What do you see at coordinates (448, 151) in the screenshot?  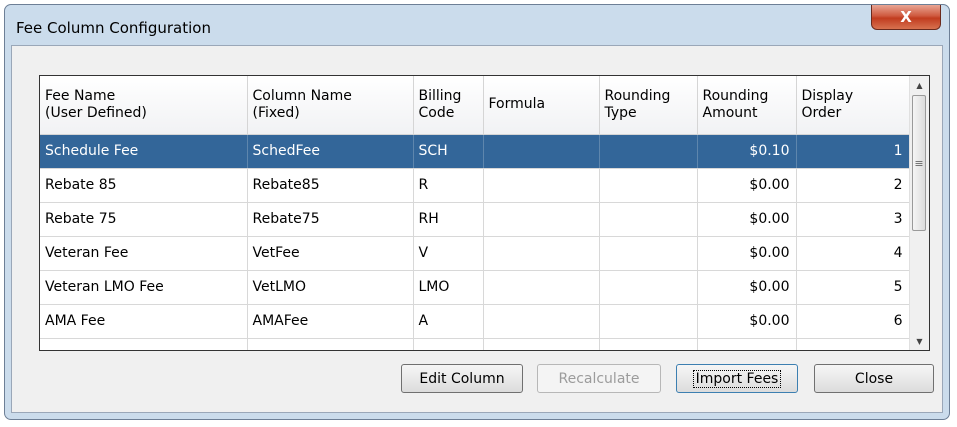 I see `cell-billing-code: SCH` at bounding box center [448, 151].